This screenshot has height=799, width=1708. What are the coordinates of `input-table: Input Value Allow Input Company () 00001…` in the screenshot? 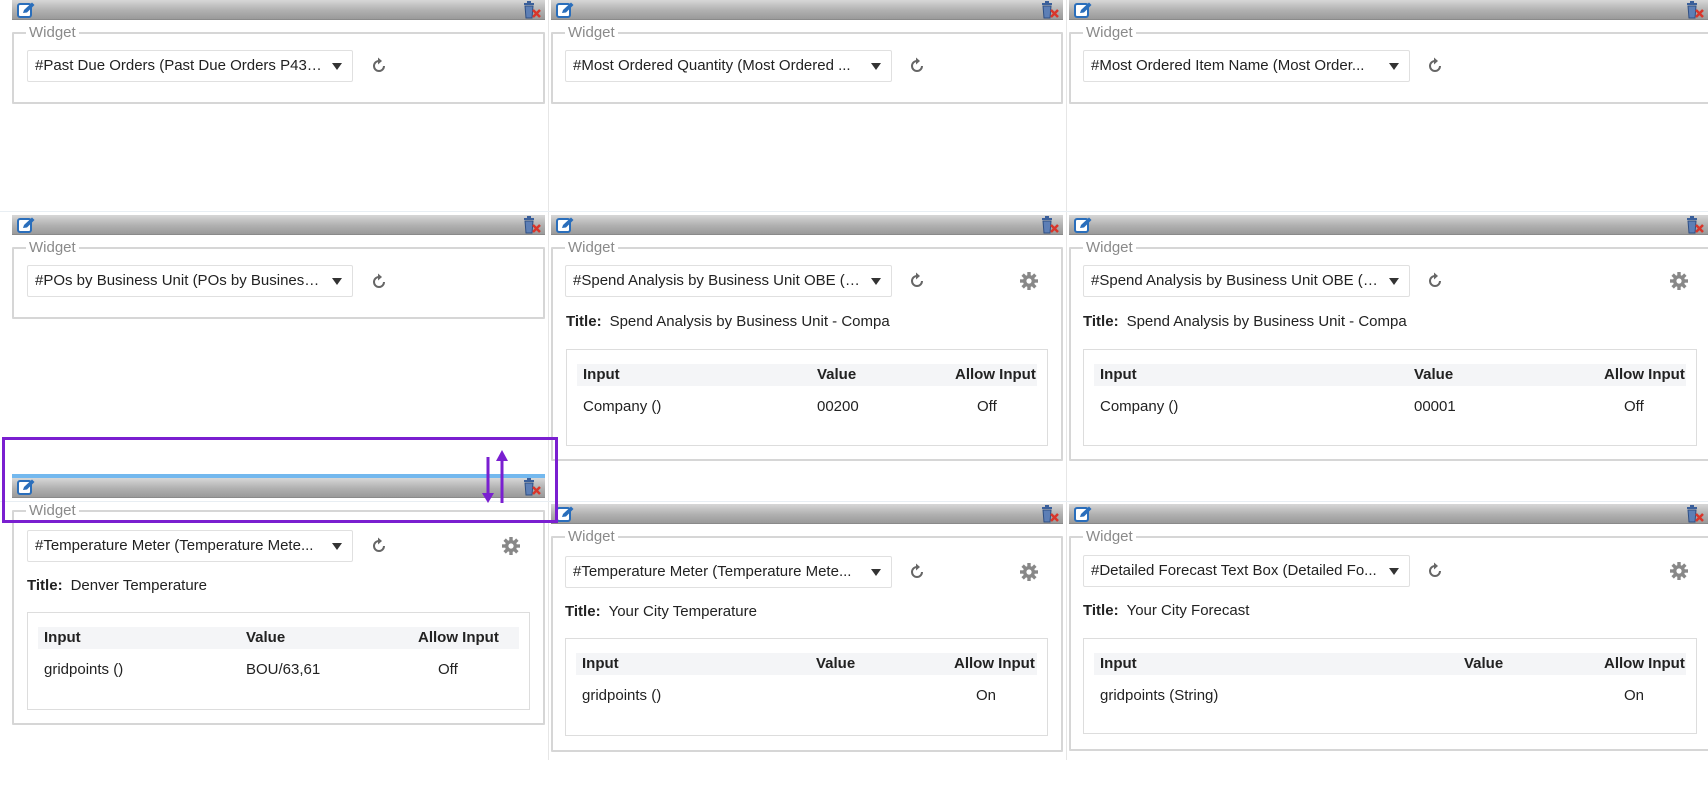 It's located at (1390, 397).